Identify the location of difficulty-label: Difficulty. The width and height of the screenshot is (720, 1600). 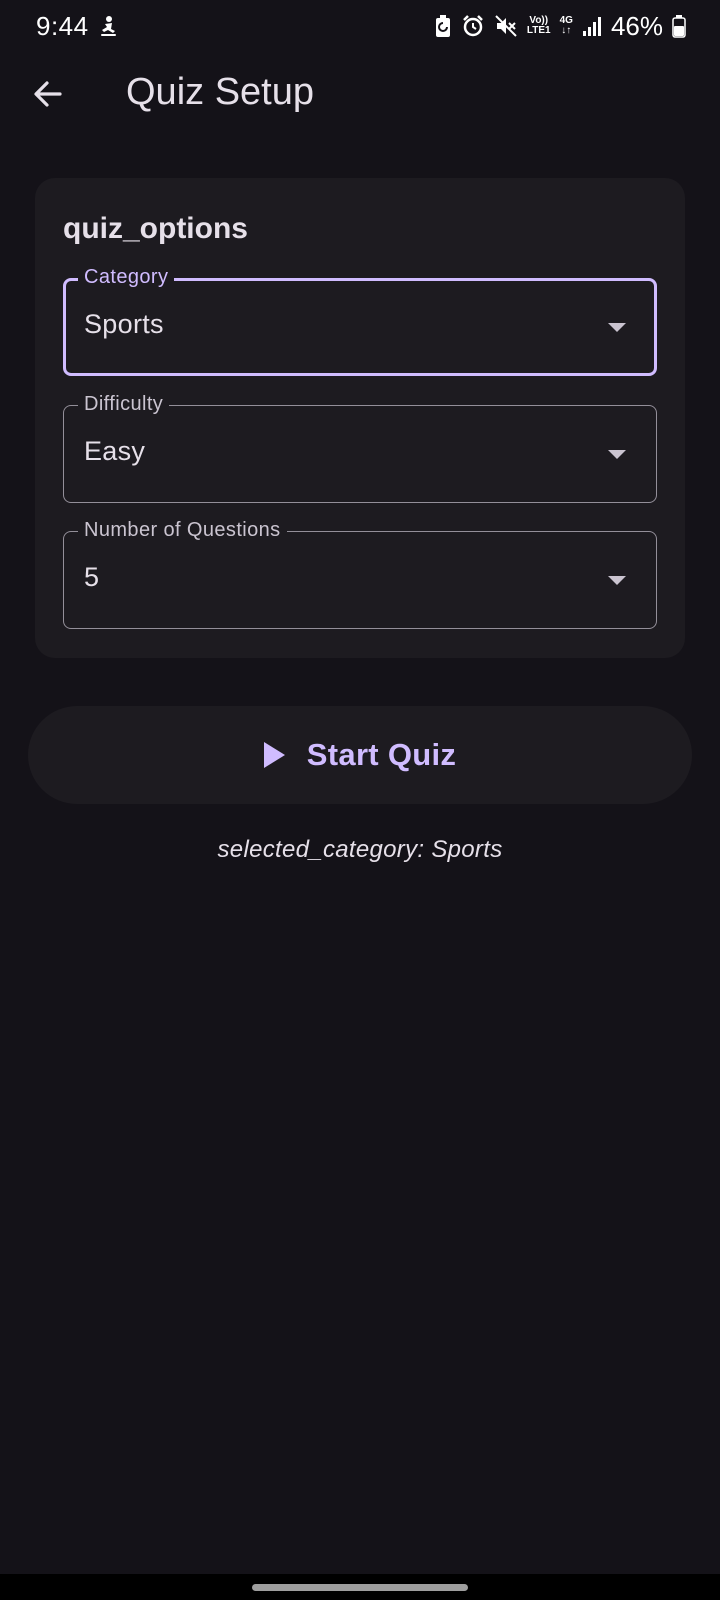
(124, 404).